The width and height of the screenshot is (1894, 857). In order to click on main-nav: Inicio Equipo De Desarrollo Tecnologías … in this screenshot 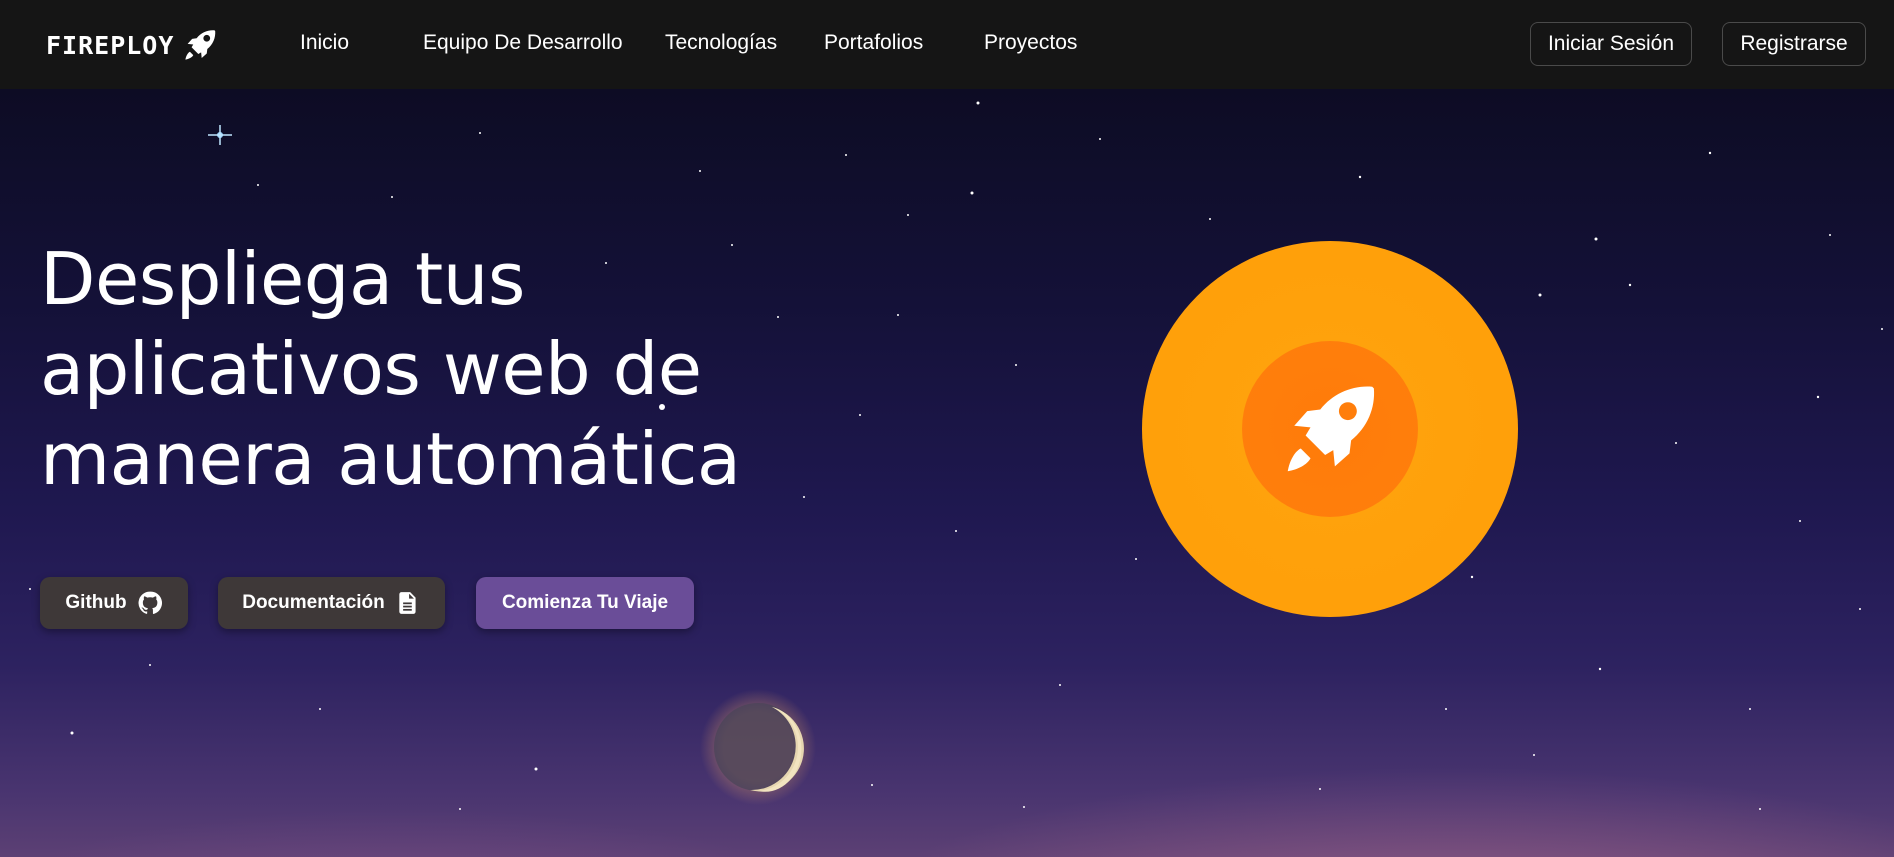, I will do `click(600, 44)`.